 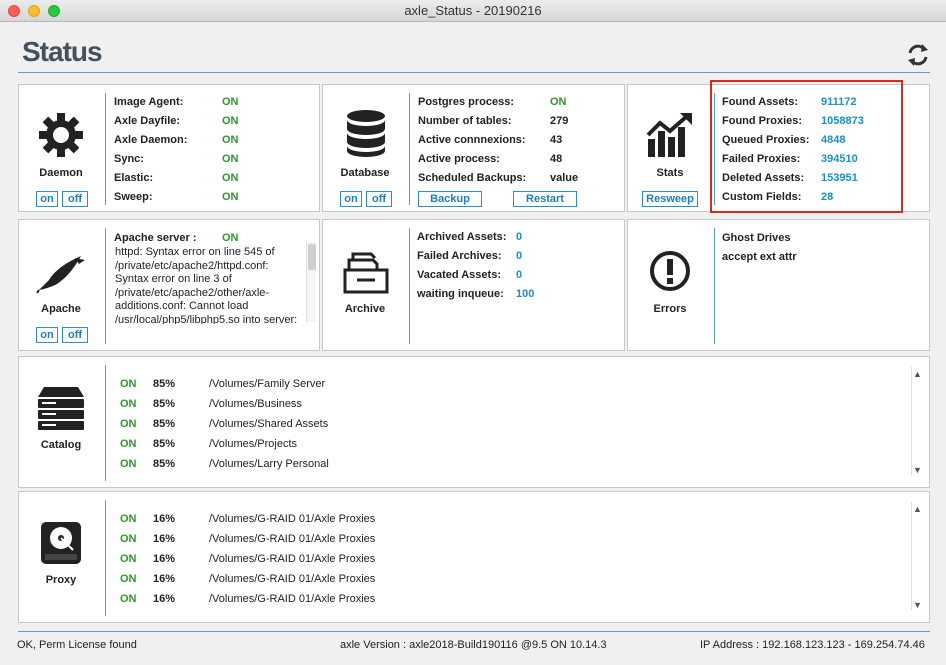 What do you see at coordinates (470, 140) in the screenshot?
I see `database-stat-key: Active connnexions` at bounding box center [470, 140].